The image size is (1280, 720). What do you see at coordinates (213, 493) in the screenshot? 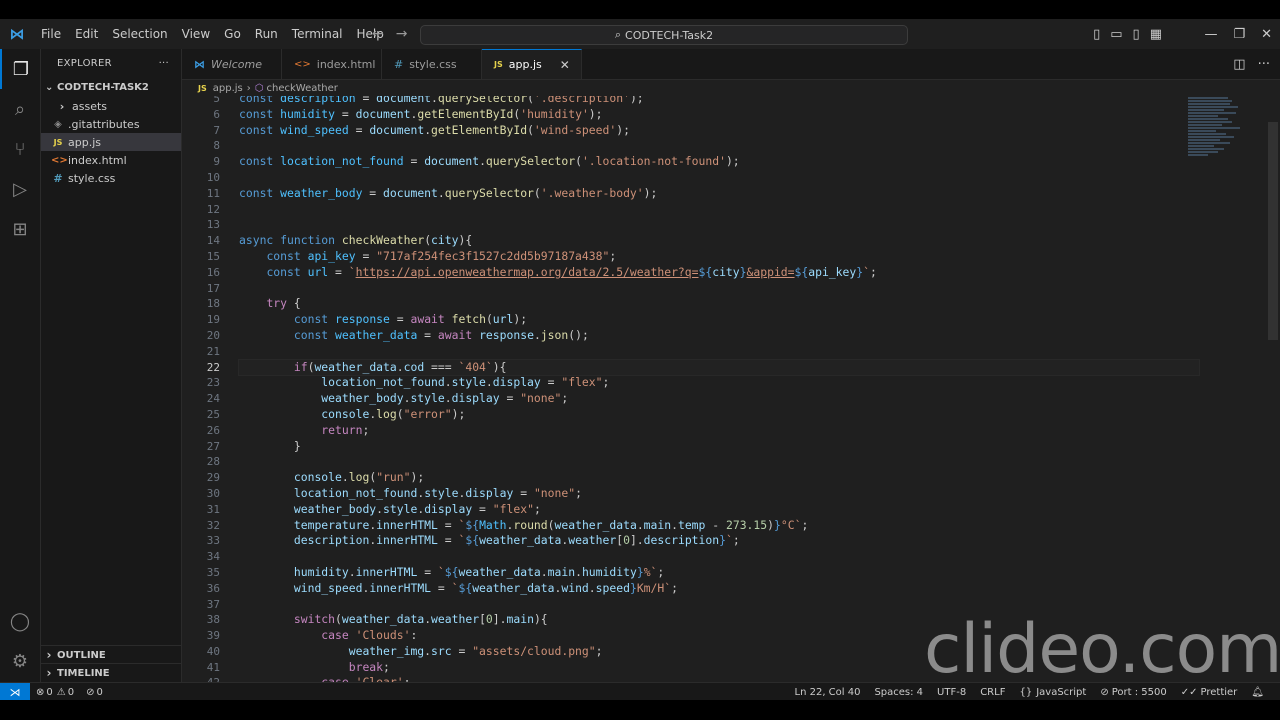
I see `line-number: 30` at bounding box center [213, 493].